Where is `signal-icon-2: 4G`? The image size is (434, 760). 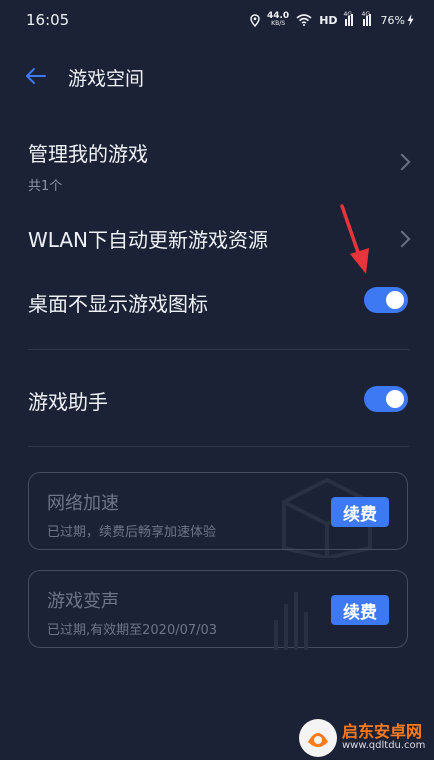
signal-icon-2: 4G is located at coordinates (367, 18).